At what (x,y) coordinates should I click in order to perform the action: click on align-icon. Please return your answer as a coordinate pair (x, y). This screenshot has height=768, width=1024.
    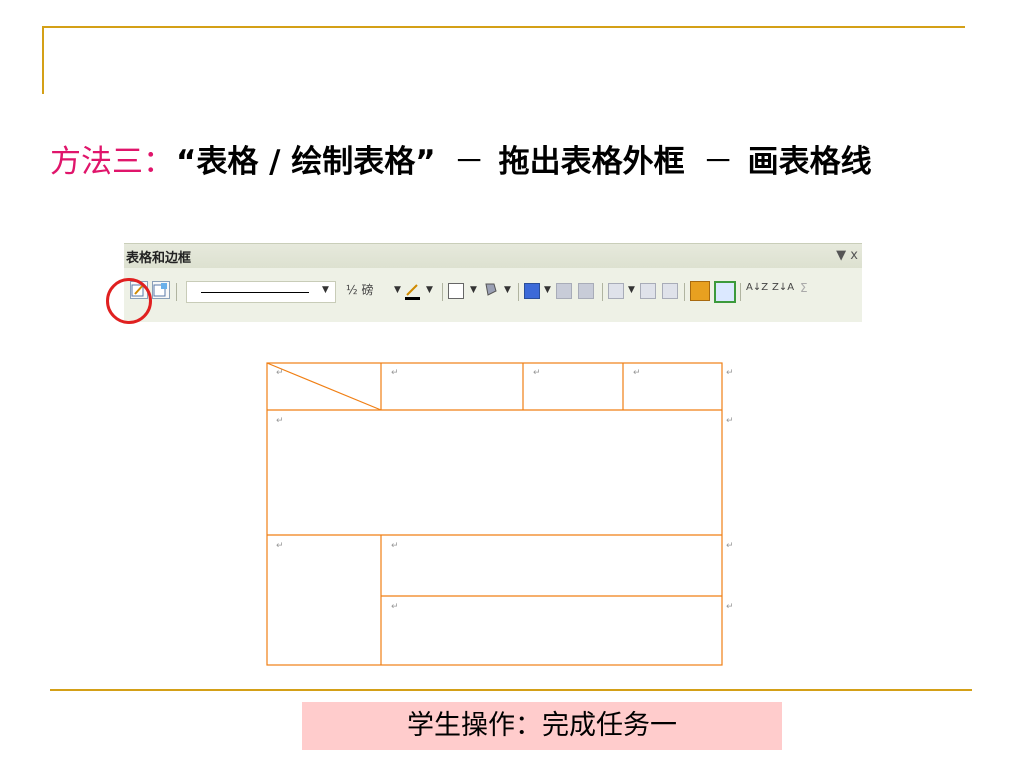
    Looking at the image, I should click on (616, 291).